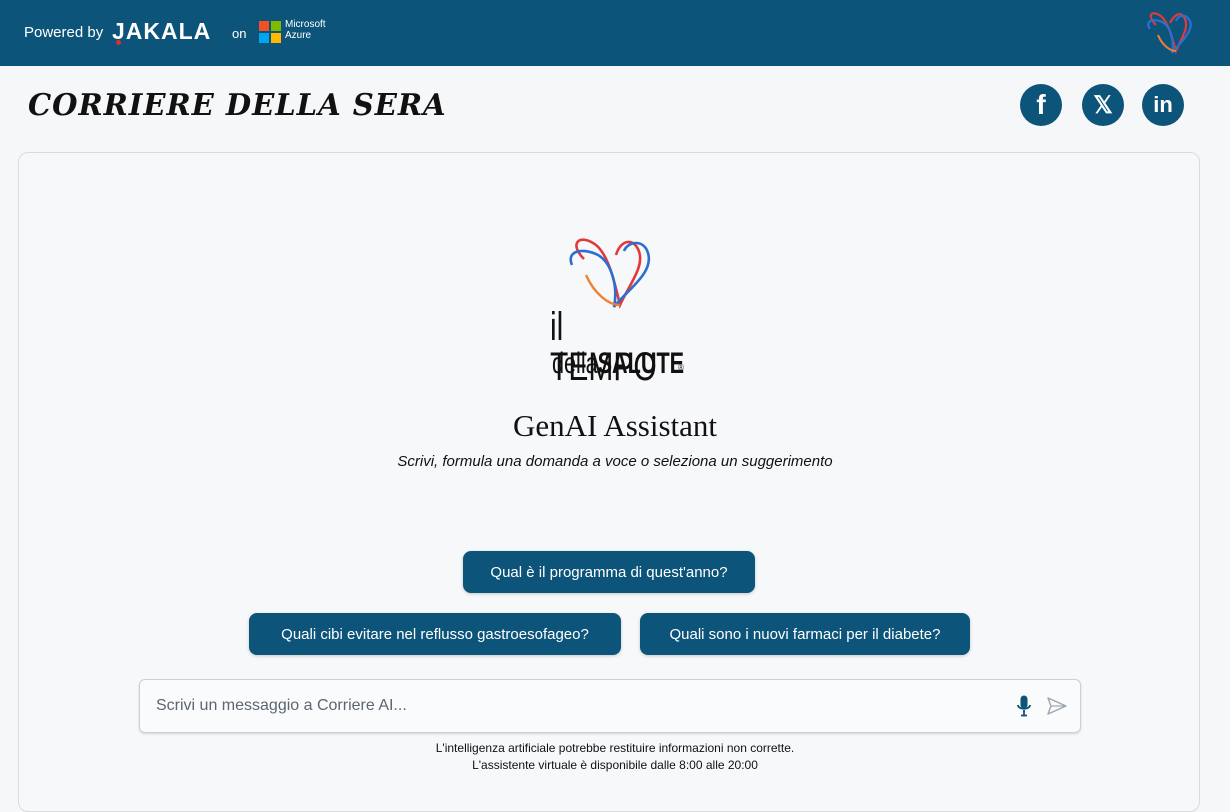 This screenshot has width=1230, height=812. What do you see at coordinates (681, 367) in the screenshot?
I see `registered-mark: ®` at bounding box center [681, 367].